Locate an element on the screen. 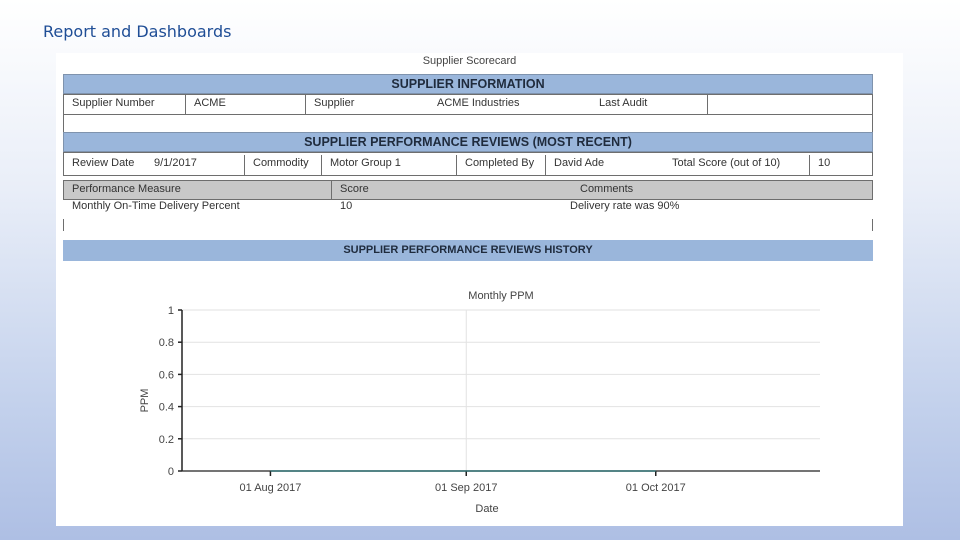 The width and height of the screenshot is (960, 540). score-cell: 10 is located at coordinates (346, 206).